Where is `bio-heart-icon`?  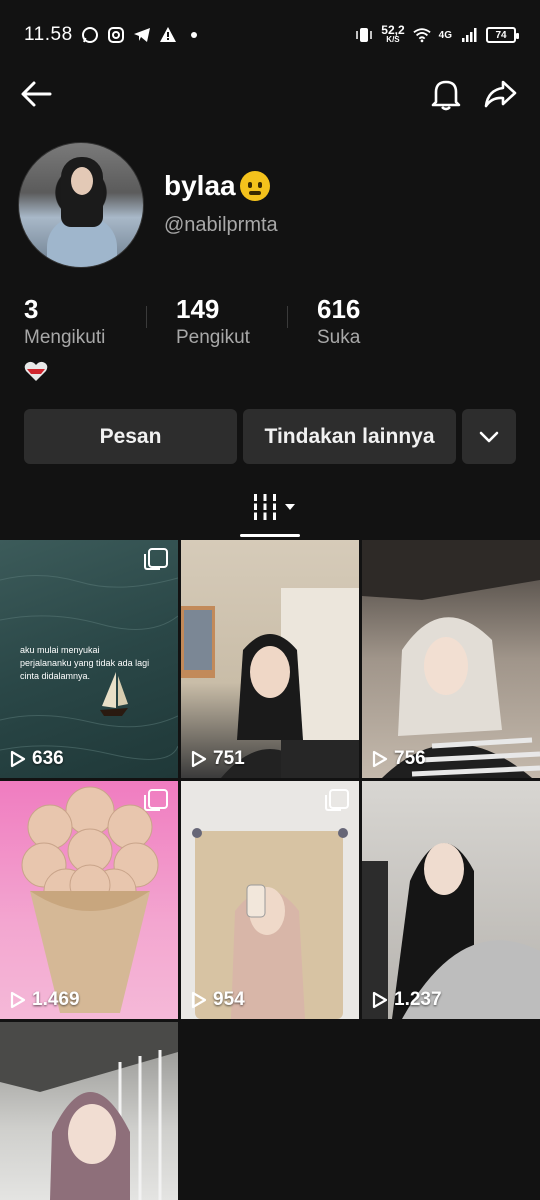
bio-heart-icon is located at coordinates (36, 371).